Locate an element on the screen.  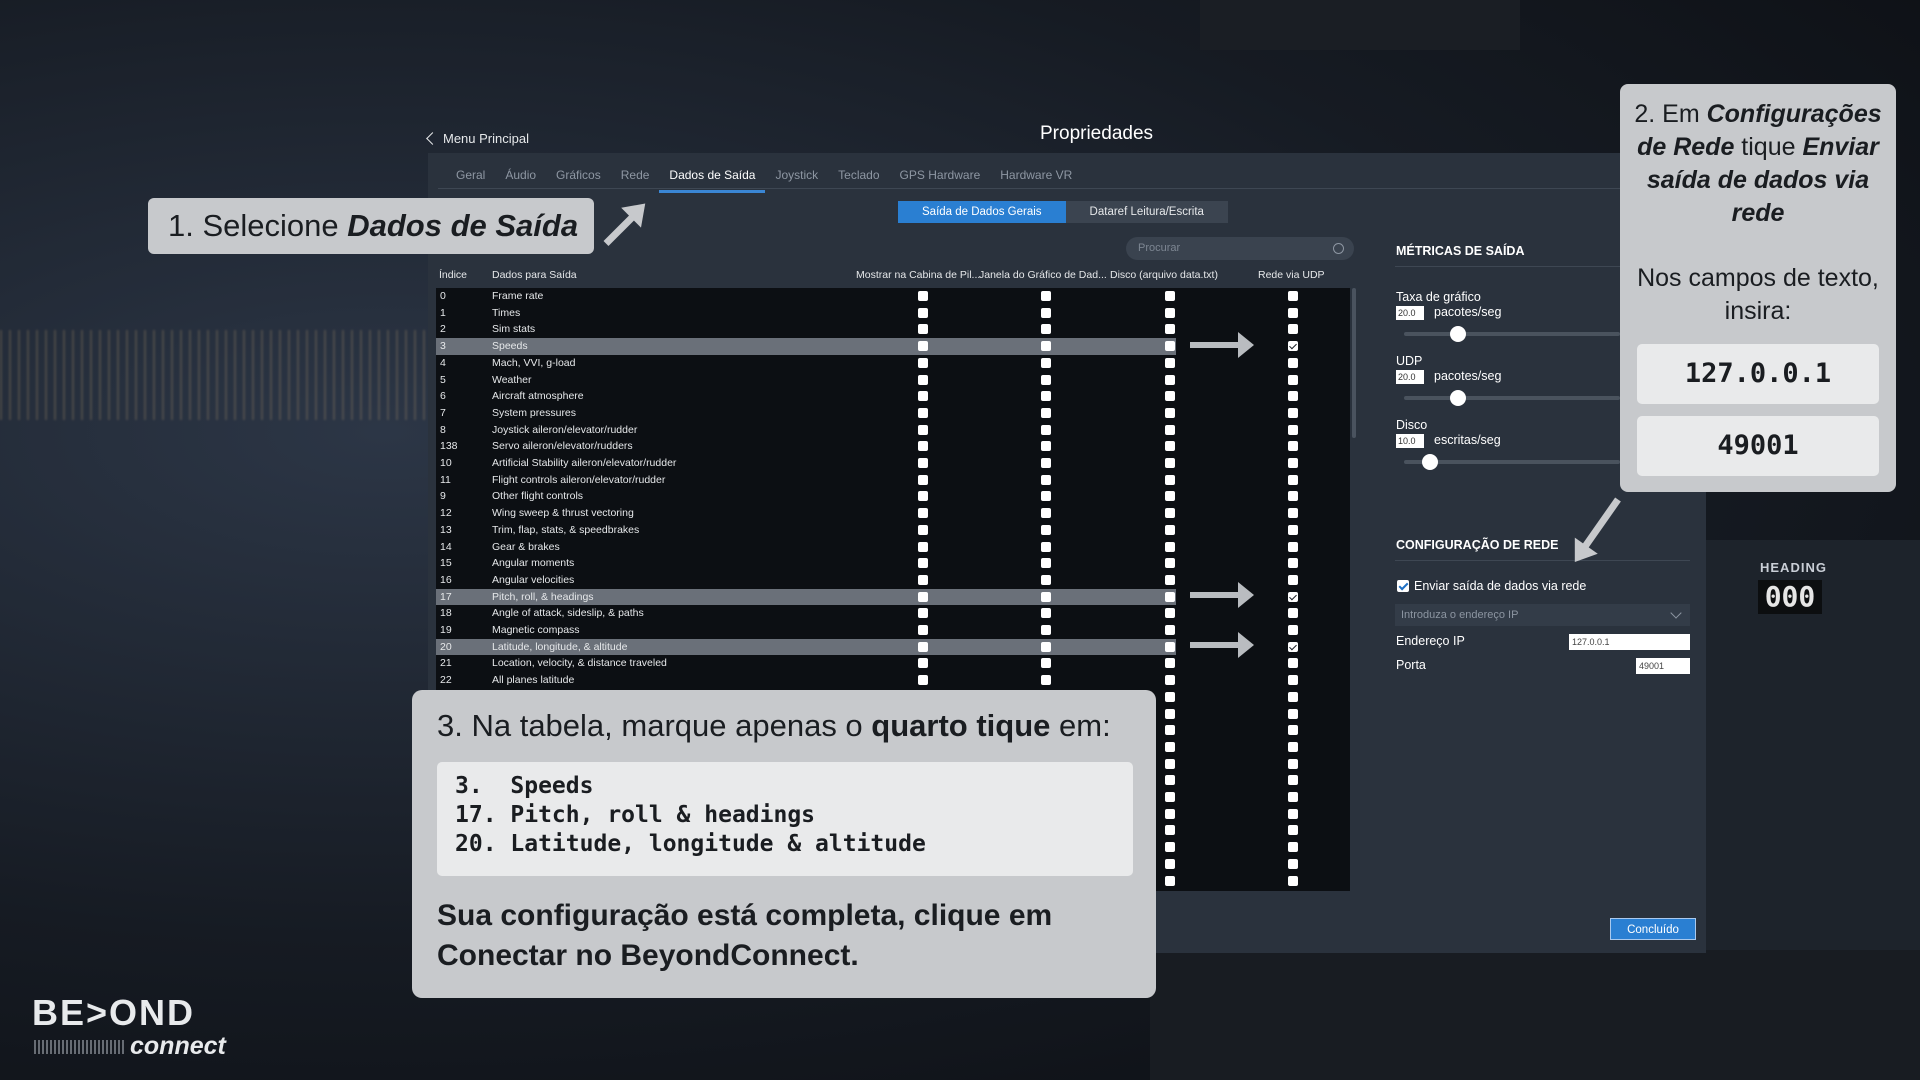
tab-5: Joystick is located at coordinates (796, 180).